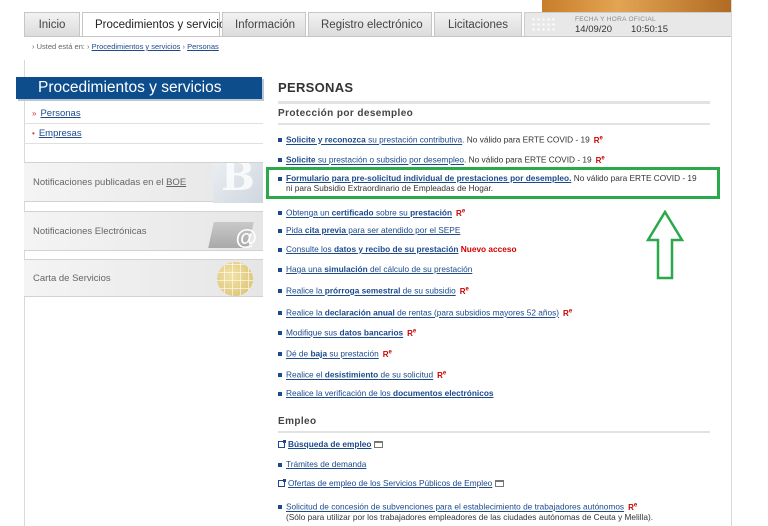 The image size is (768, 526). Describe the element at coordinates (370, 24) in the screenshot. I see `tab-registro-electronico: Registro electrónico` at that location.